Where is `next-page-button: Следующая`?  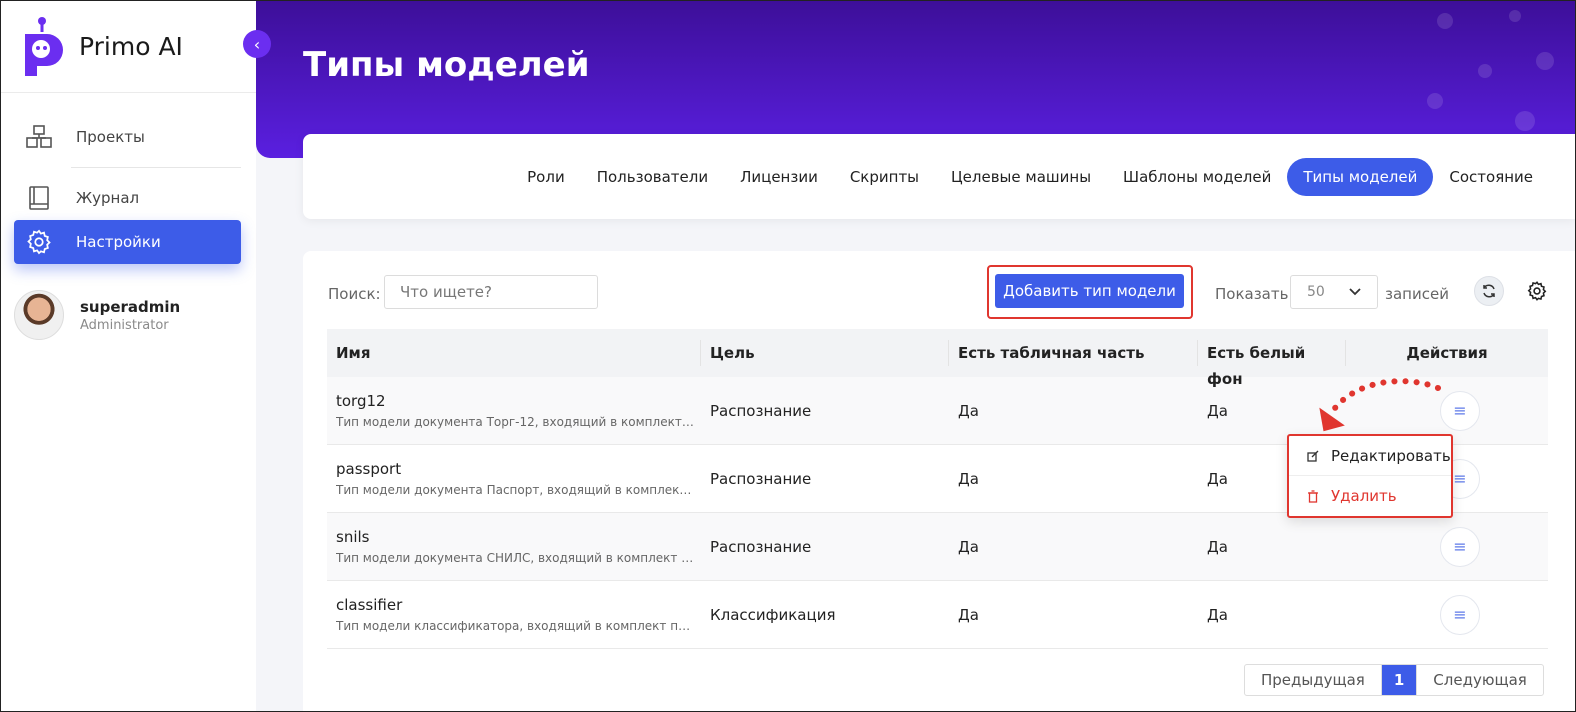 next-page-button: Следующая is located at coordinates (1479, 680).